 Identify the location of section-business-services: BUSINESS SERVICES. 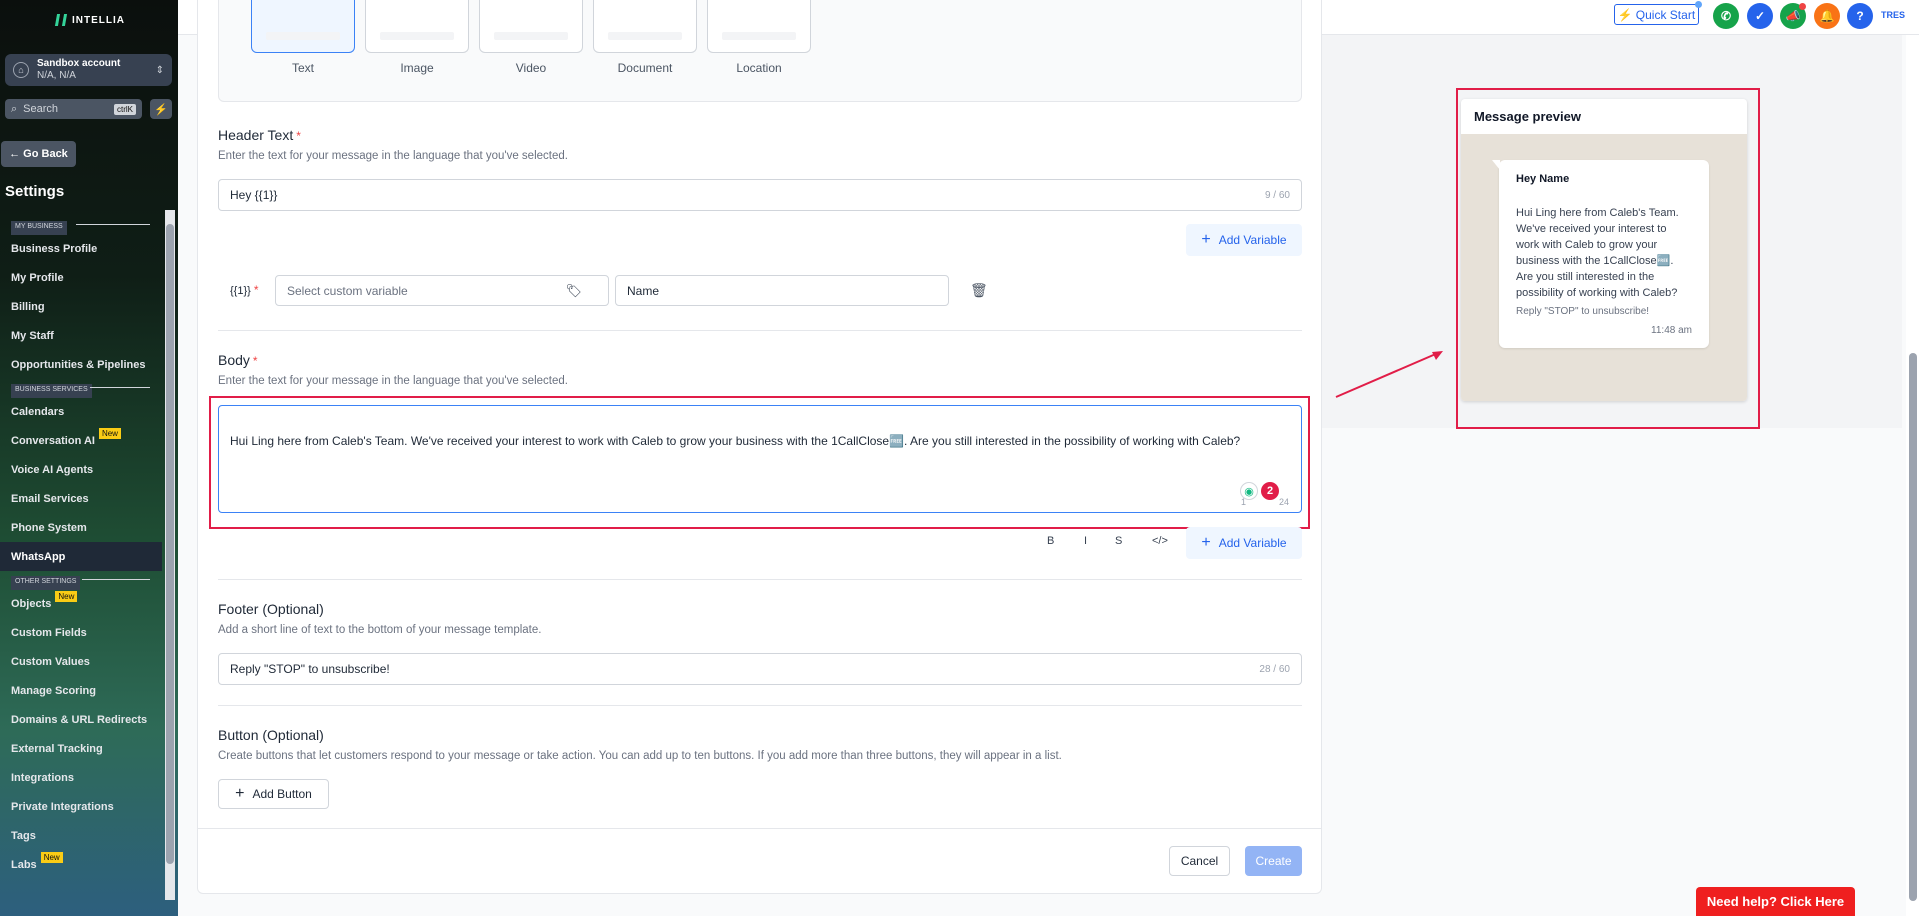
(51, 391).